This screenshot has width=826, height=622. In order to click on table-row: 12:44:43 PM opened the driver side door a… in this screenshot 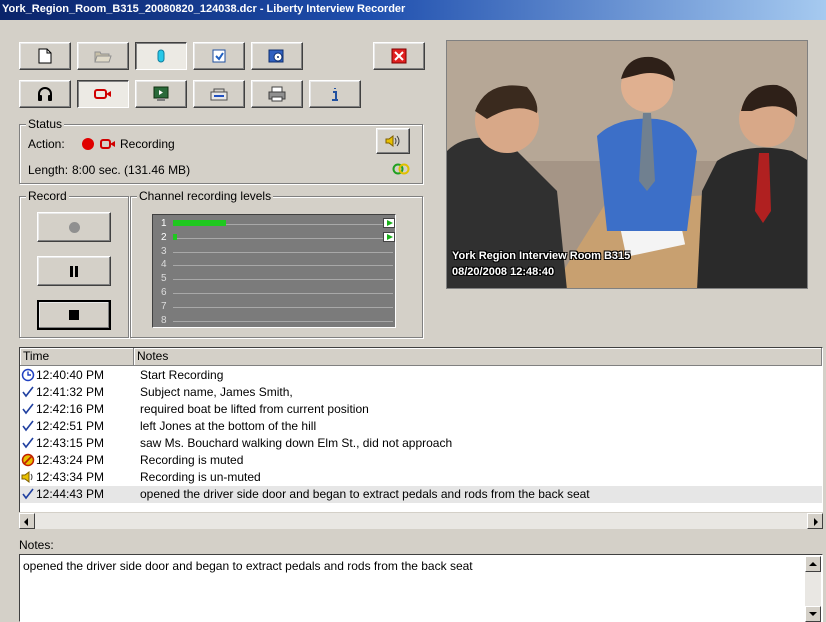, I will do `click(421, 494)`.